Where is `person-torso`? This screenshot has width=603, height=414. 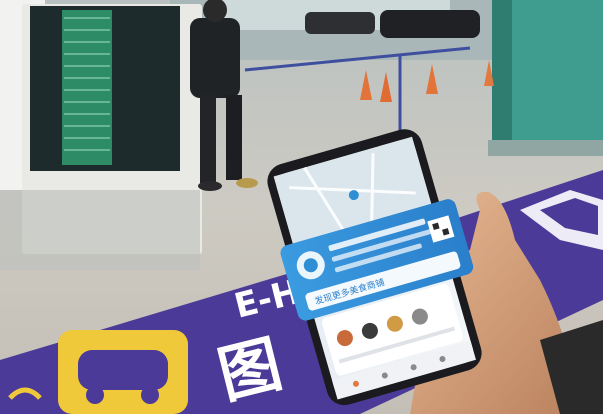
person-torso is located at coordinates (215, 58).